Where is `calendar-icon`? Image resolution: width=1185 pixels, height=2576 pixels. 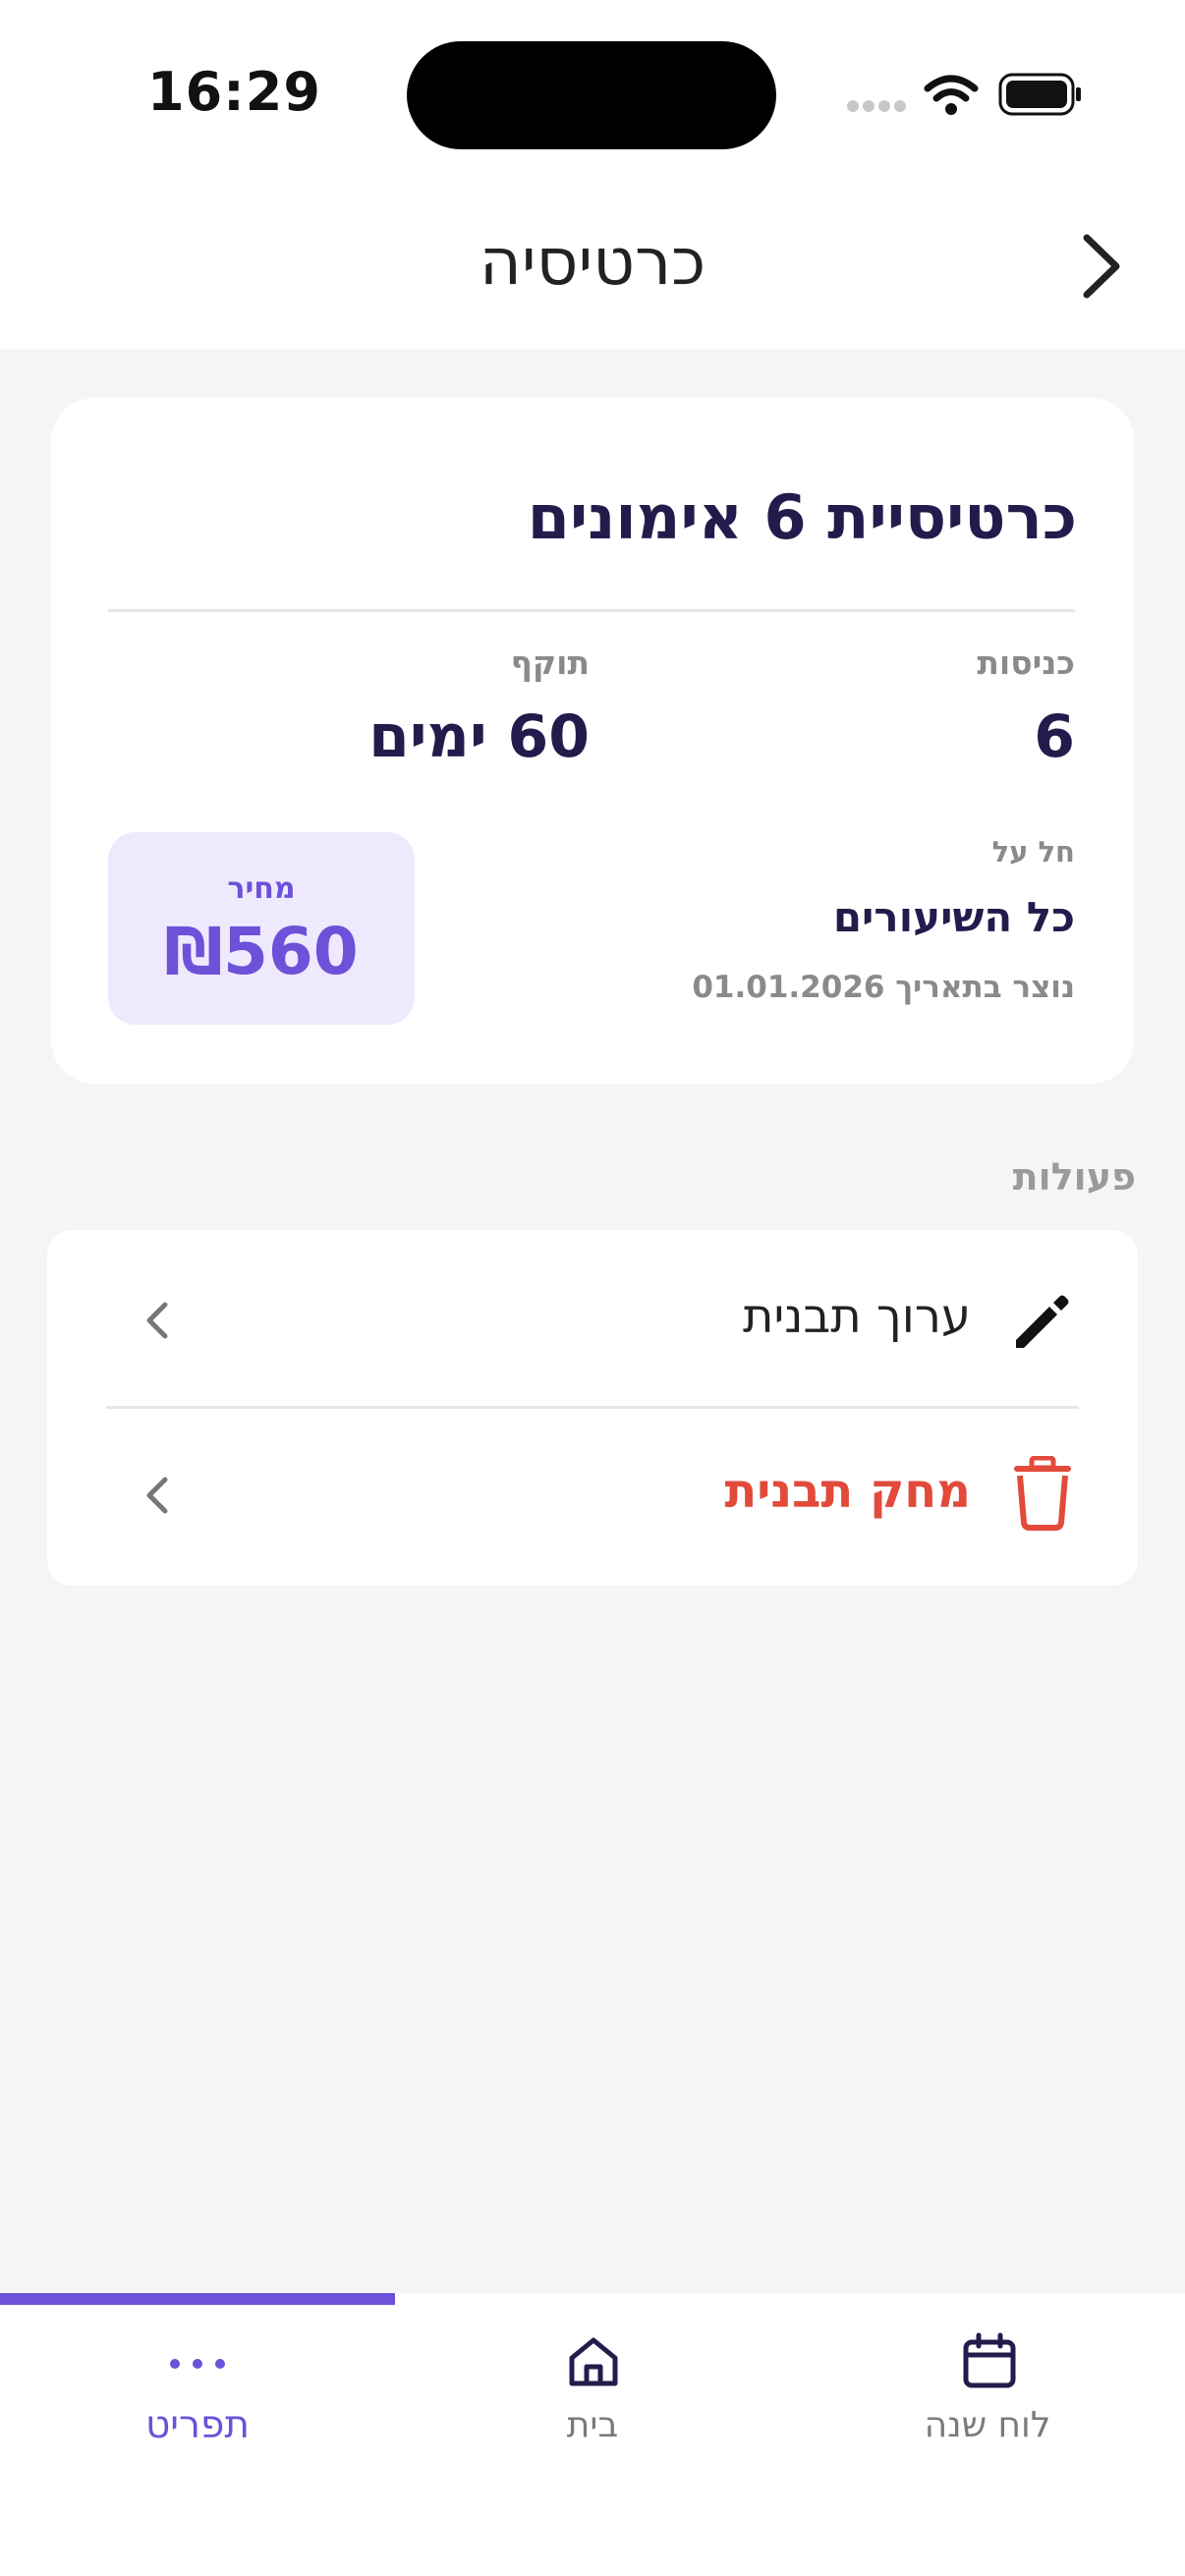
calendar-icon is located at coordinates (990, 2360).